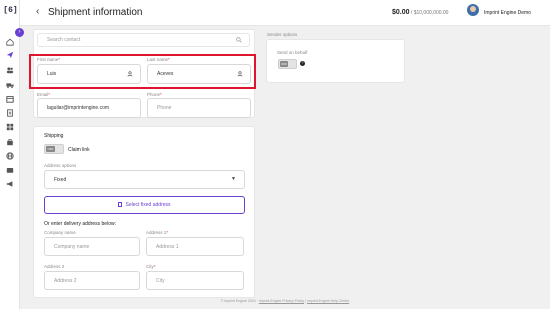 This screenshot has width=550, height=309. Describe the element at coordinates (54, 136) in the screenshot. I see `shipping-title: Shipping` at that location.